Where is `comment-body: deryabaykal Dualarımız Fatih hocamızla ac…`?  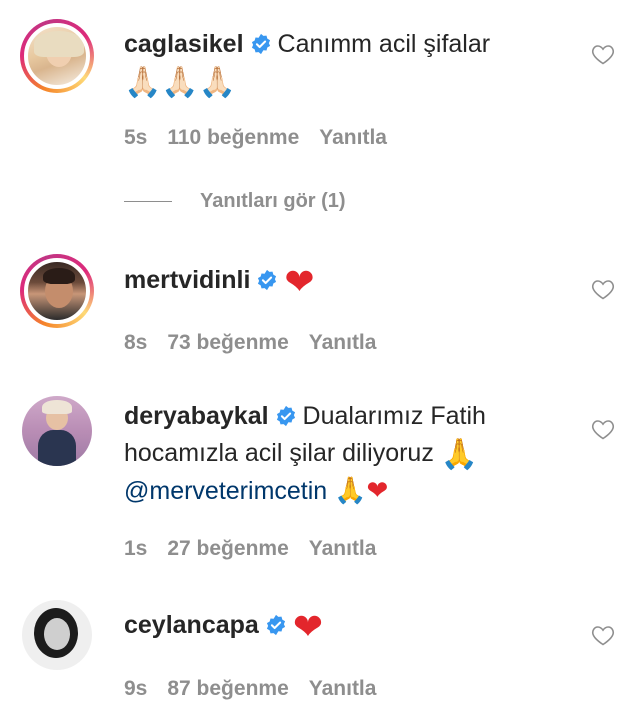 comment-body: deryabaykal Dualarımız Fatih hocamızla ac… is located at coordinates (351, 454).